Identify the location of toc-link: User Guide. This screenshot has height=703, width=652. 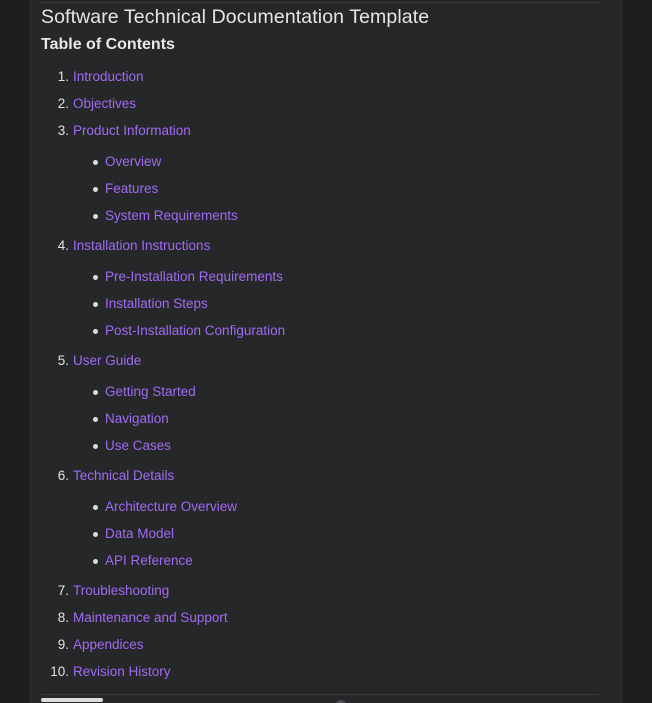
(107, 361).